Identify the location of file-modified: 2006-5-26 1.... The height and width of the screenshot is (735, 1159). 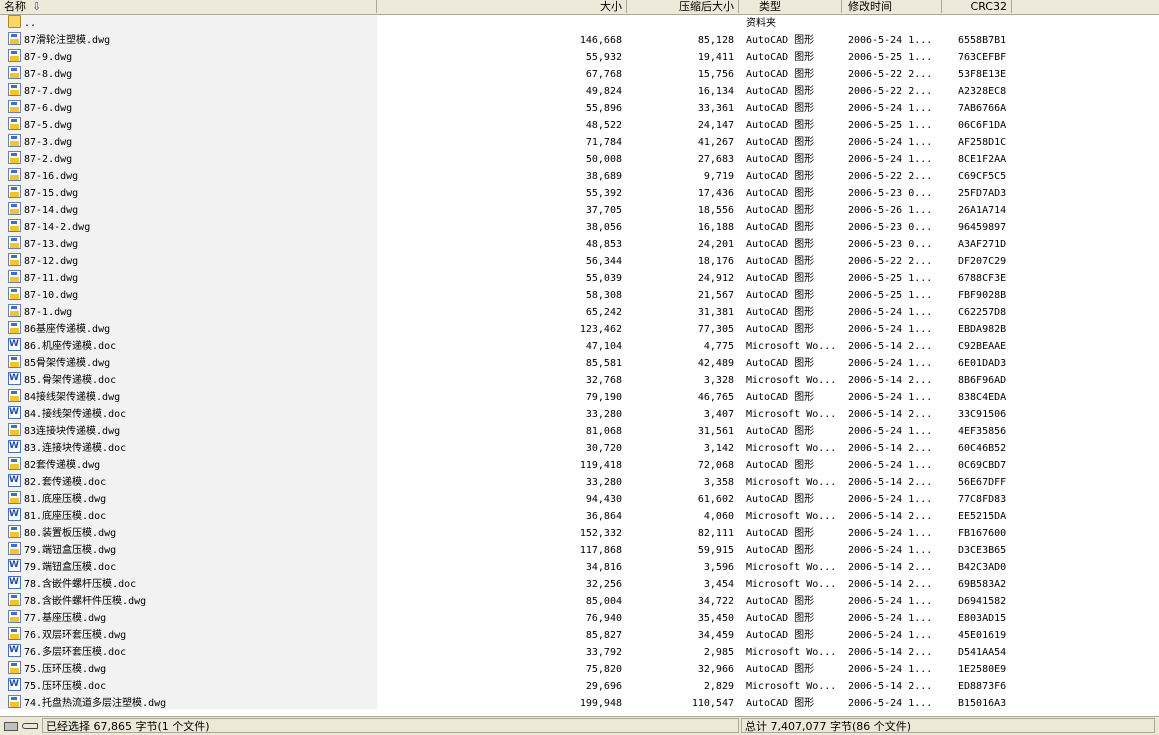
(890, 210).